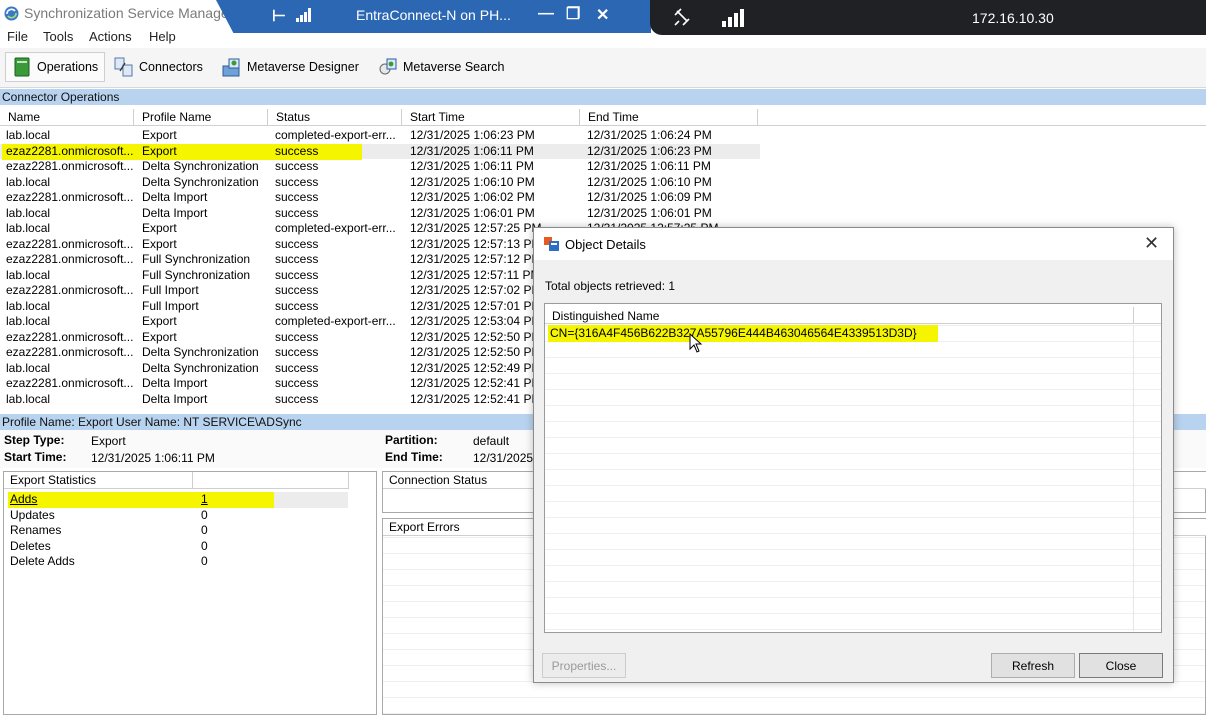 Image resolution: width=1206 pixels, height=715 pixels. What do you see at coordinates (68, 67) in the screenshot?
I see `operations-label: Operations` at bounding box center [68, 67].